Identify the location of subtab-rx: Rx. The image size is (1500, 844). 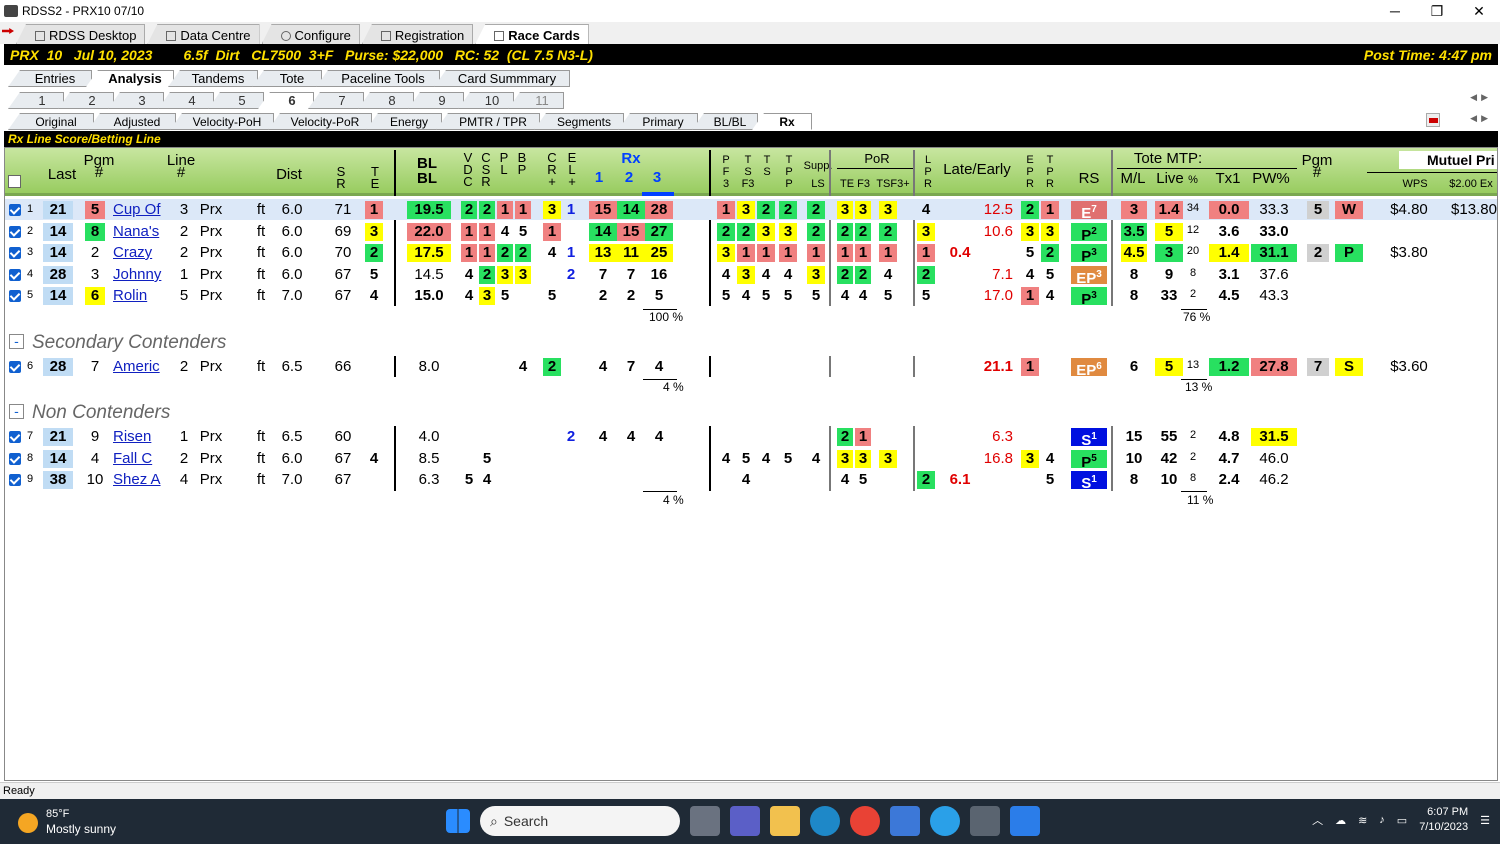
(782, 121).